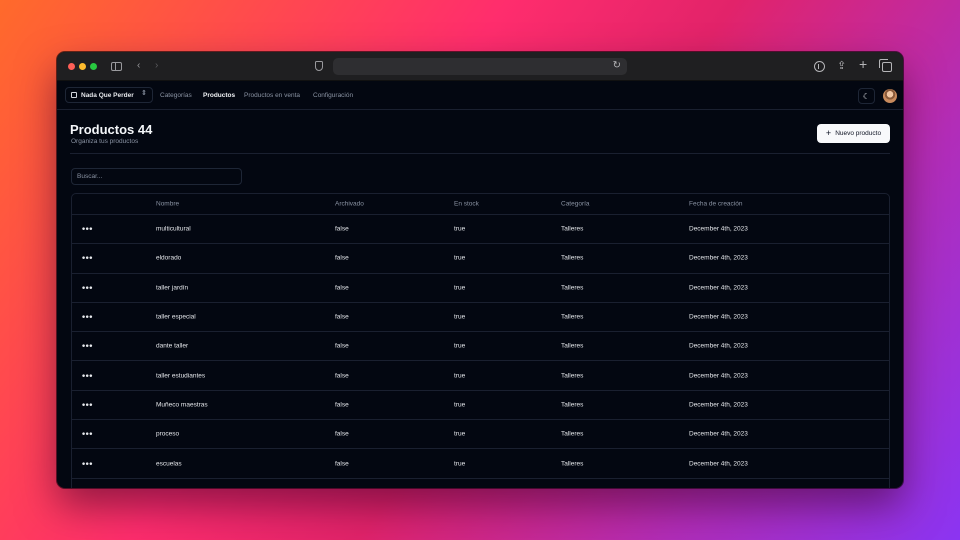 The height and width of the screenshot is (540, 960). I want to click on nav-productos: Productos, so click(219, 95).